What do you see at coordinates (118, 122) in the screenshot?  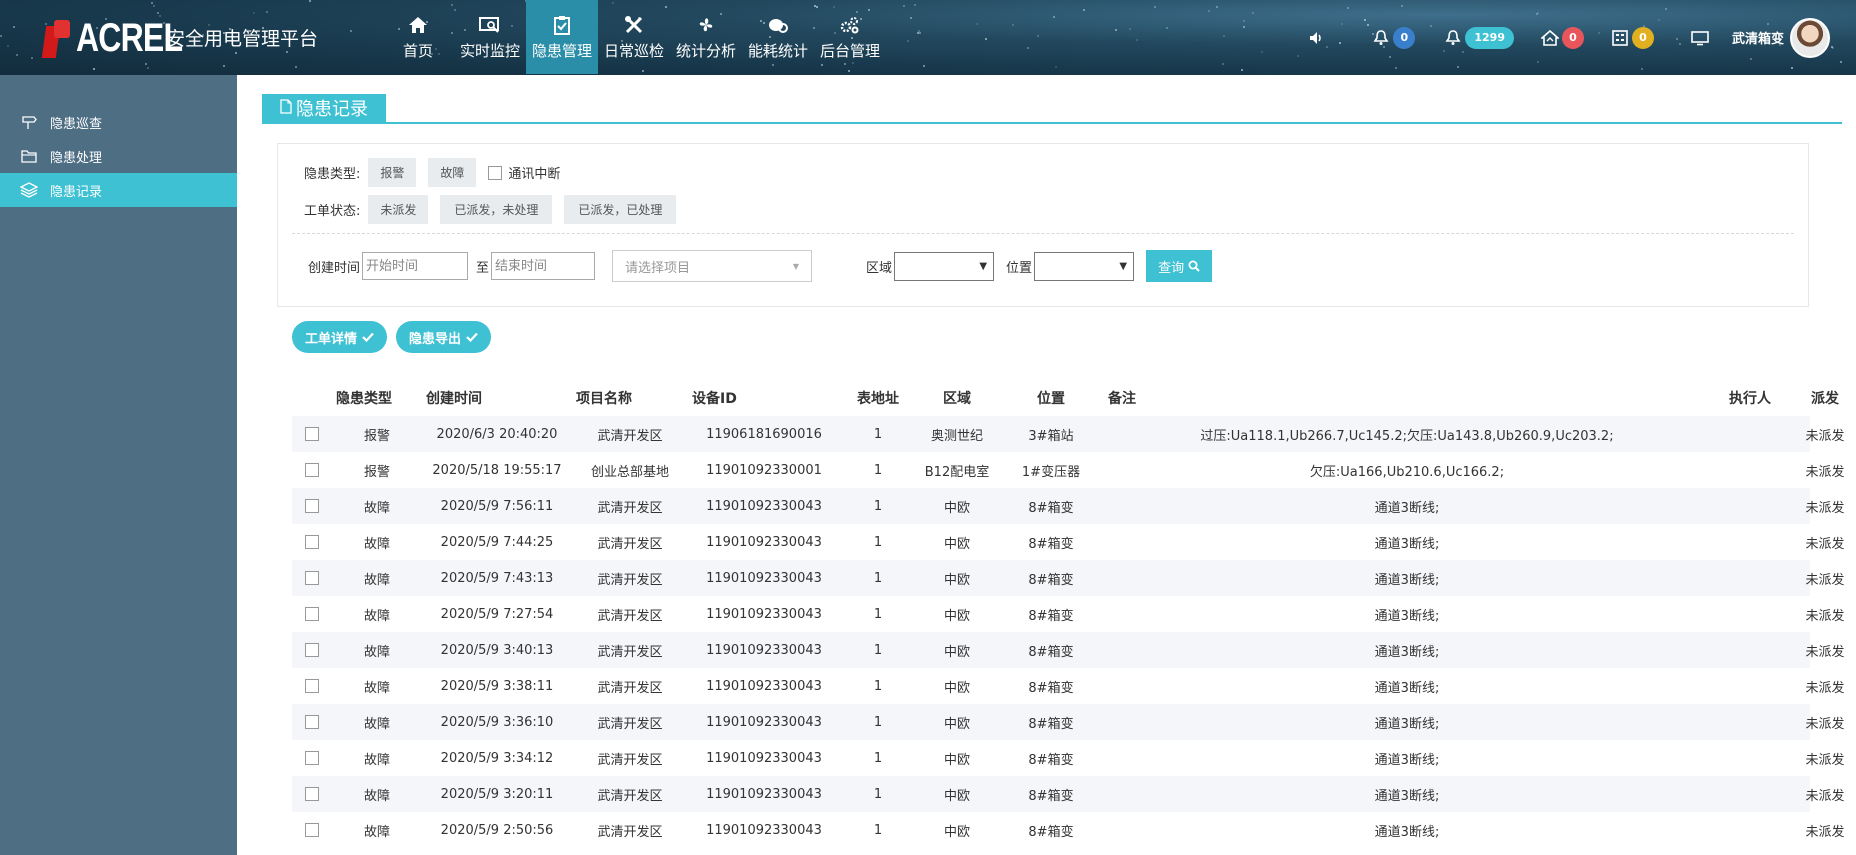 I see `sidebar-item-hazard-patrol: 隐患巡查` at bounding box center [118, 122].